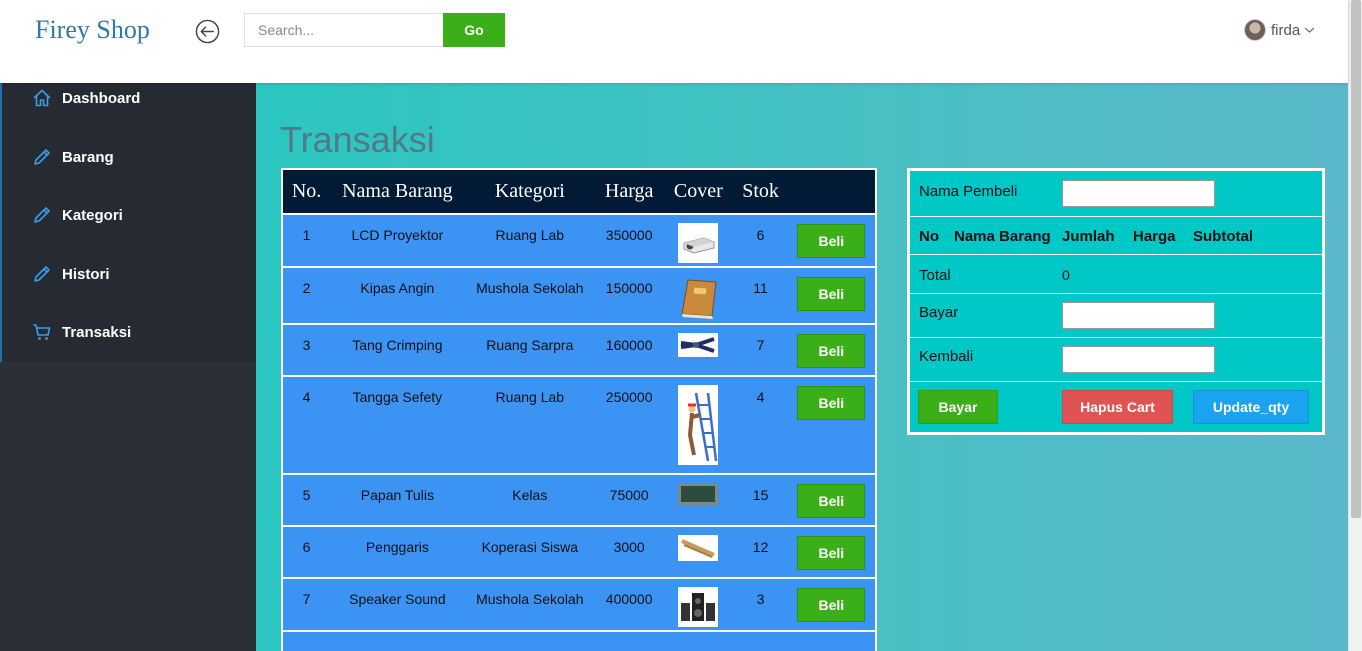  What do you see at coordinates (306, 425) in the screenshot?
I see `cell-no: 4` at bounding box center [306, 425].